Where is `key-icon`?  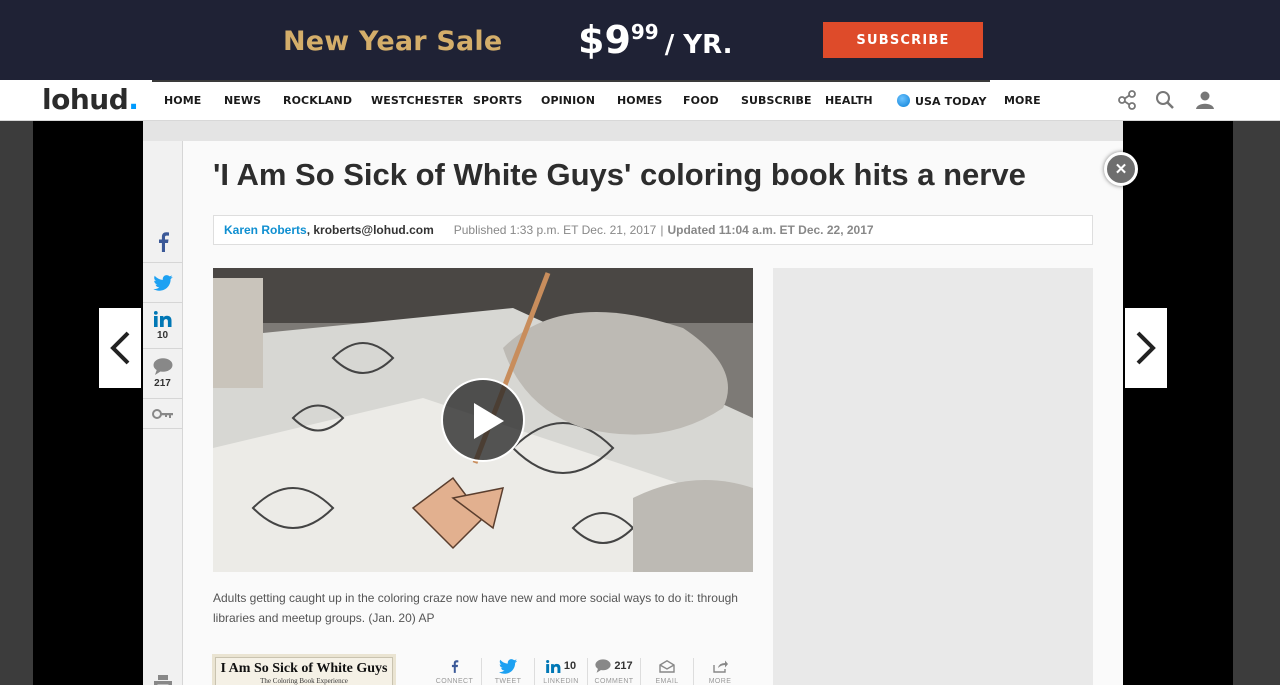
key-icon is located at coordinates (162, 413).